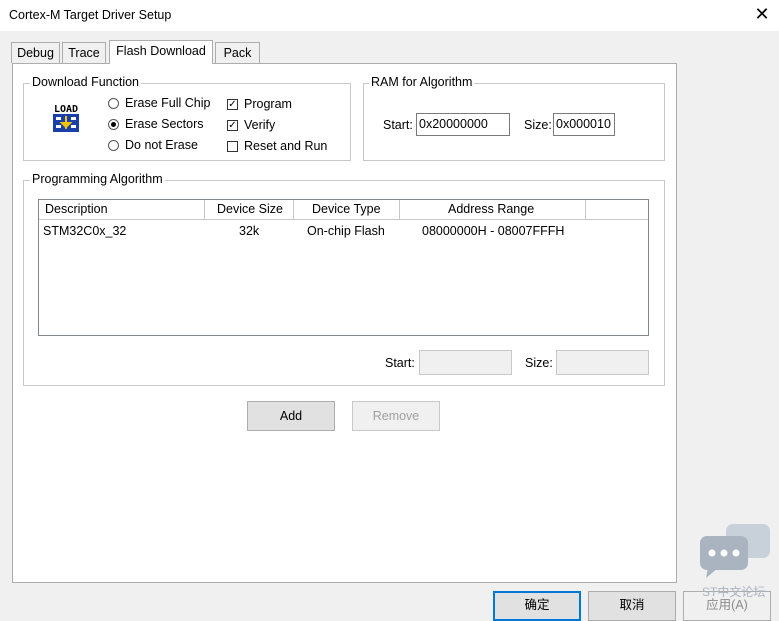  Describe the element at coordinates (268, 104) in the screenshot. I see `checkbox-program-label: Program` at that location.